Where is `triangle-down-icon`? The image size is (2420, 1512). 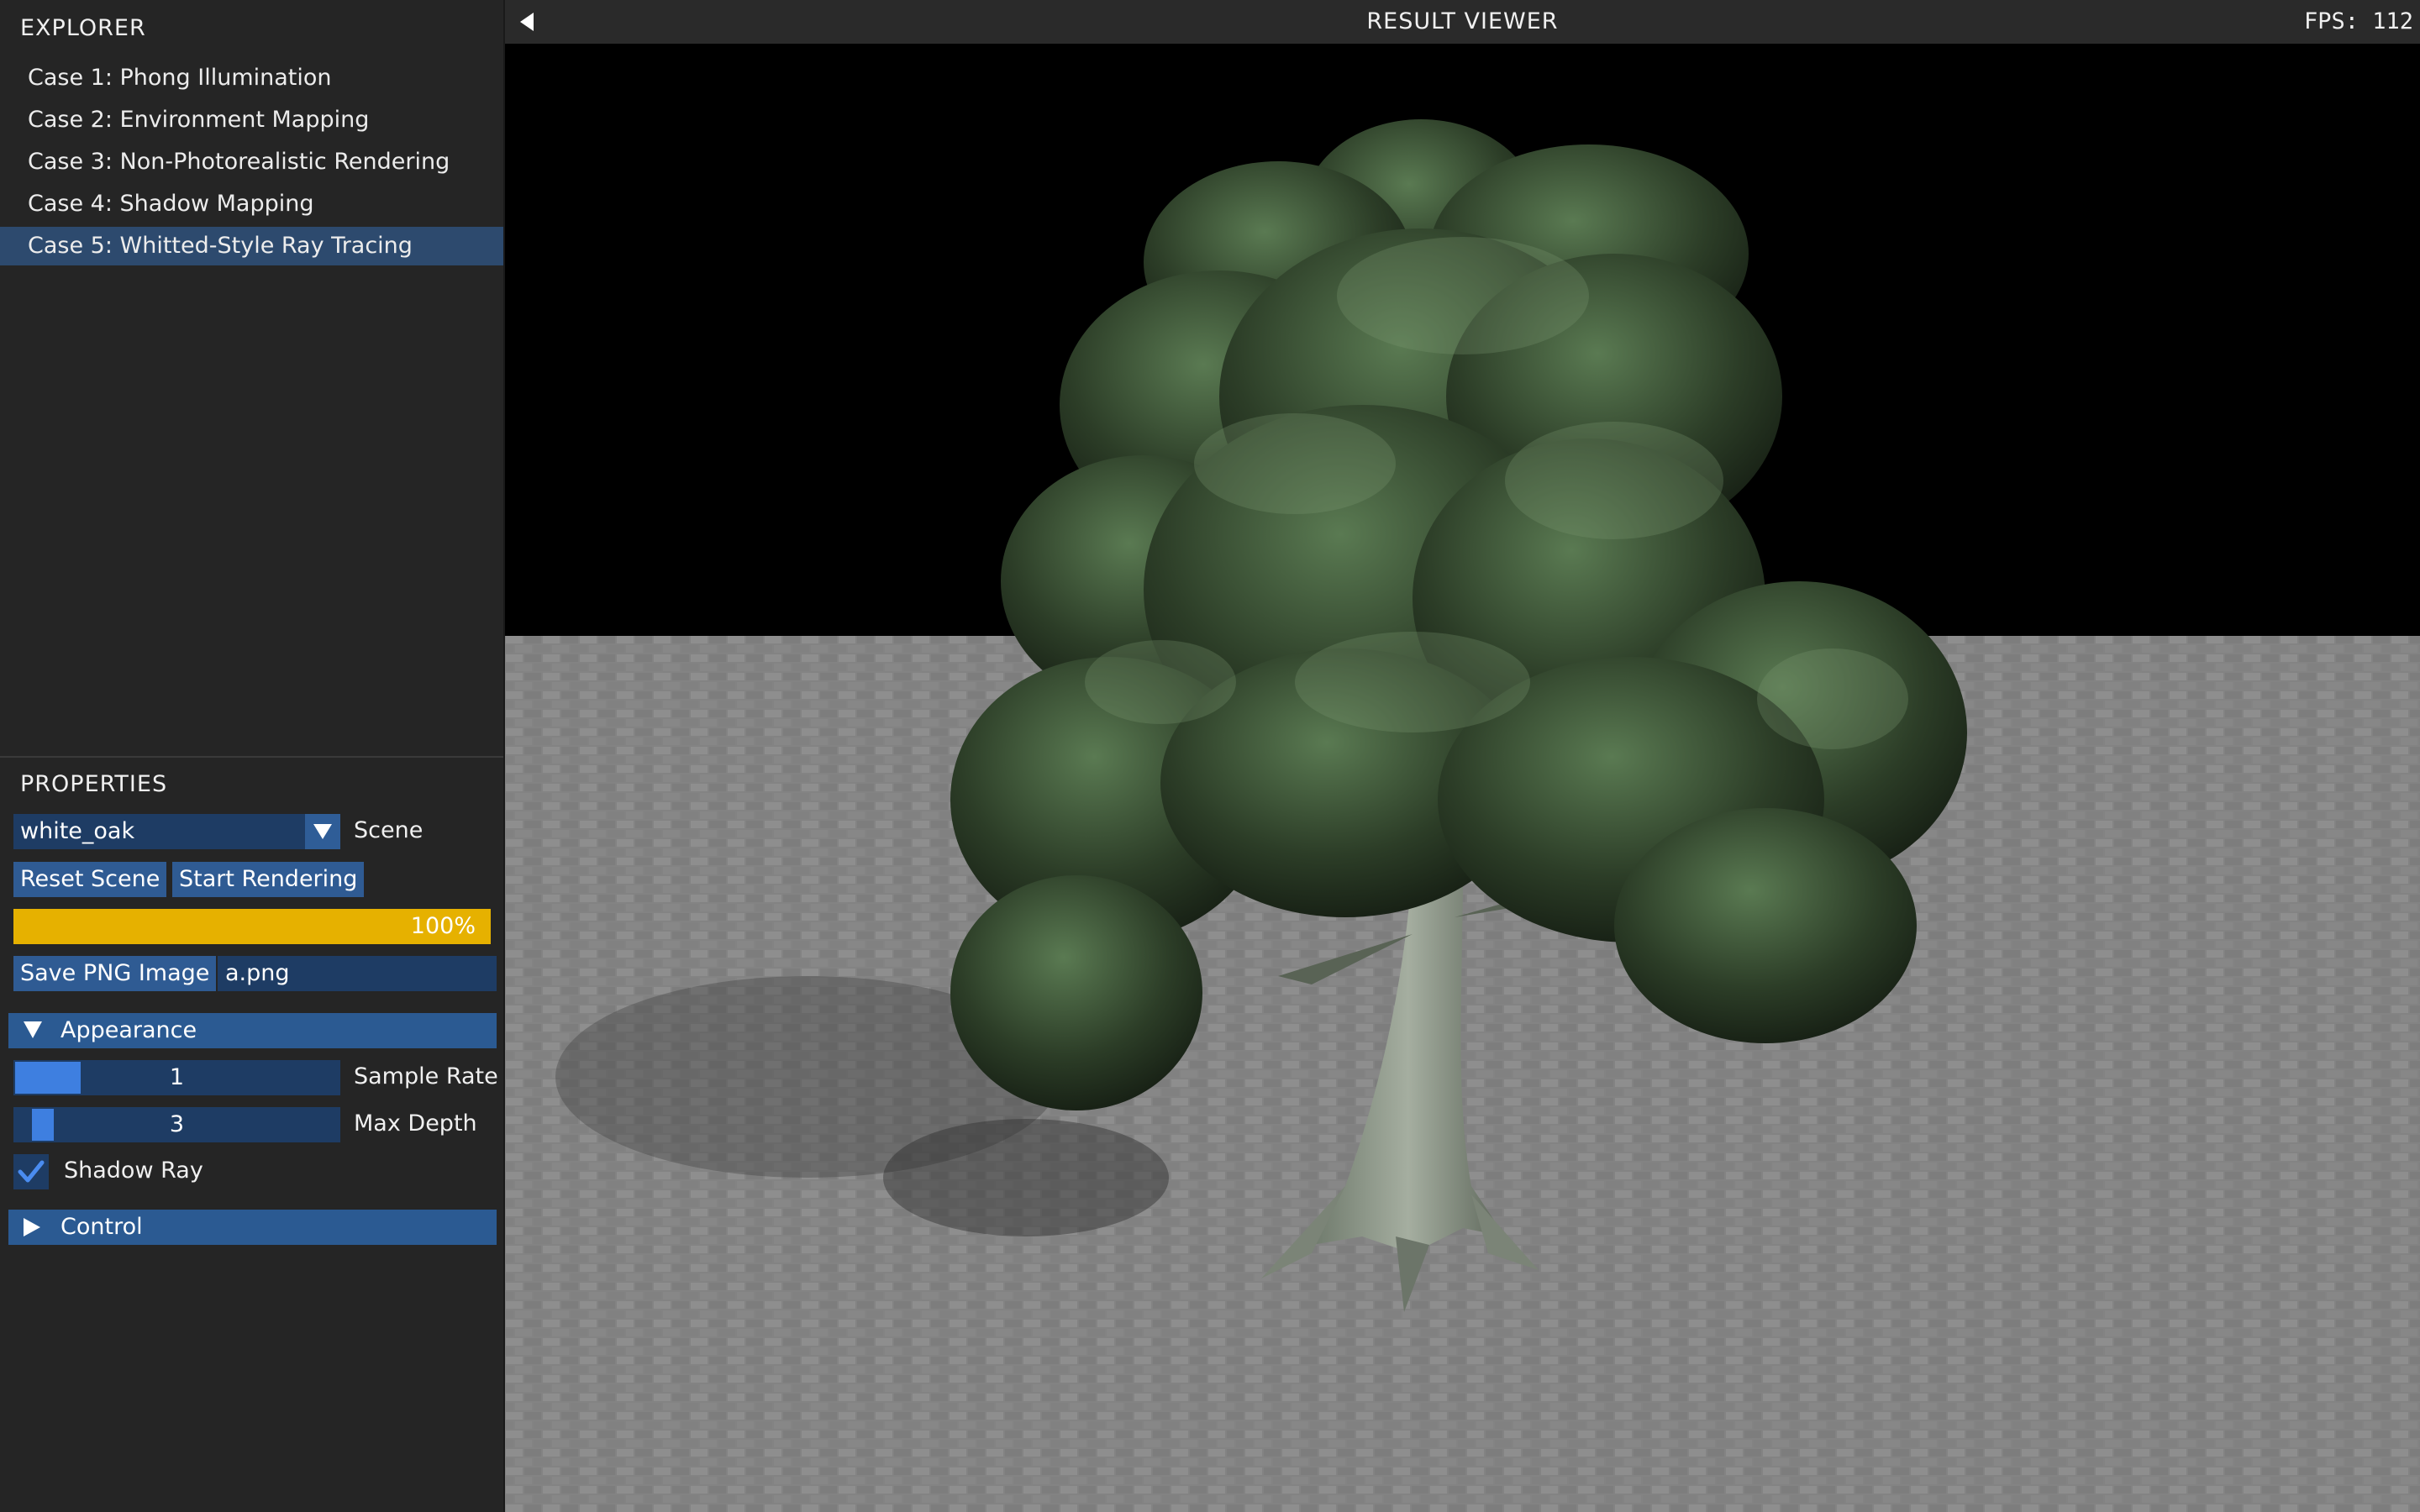
triangle-down-icon is located at coordinates (33, 1029).